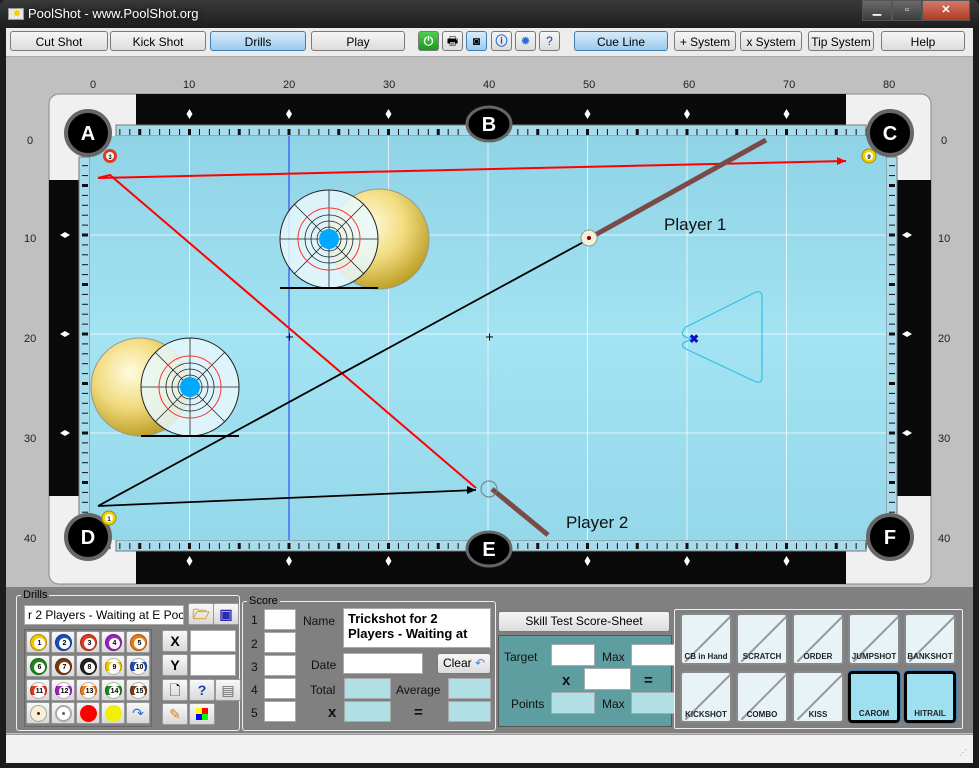 Image resolution: width=979 pixels, height=768 pixels. What do you see at coordinates (113, 713) in the screenshot?
I see `yellow-marker-button` at bounding box center [113, 713].